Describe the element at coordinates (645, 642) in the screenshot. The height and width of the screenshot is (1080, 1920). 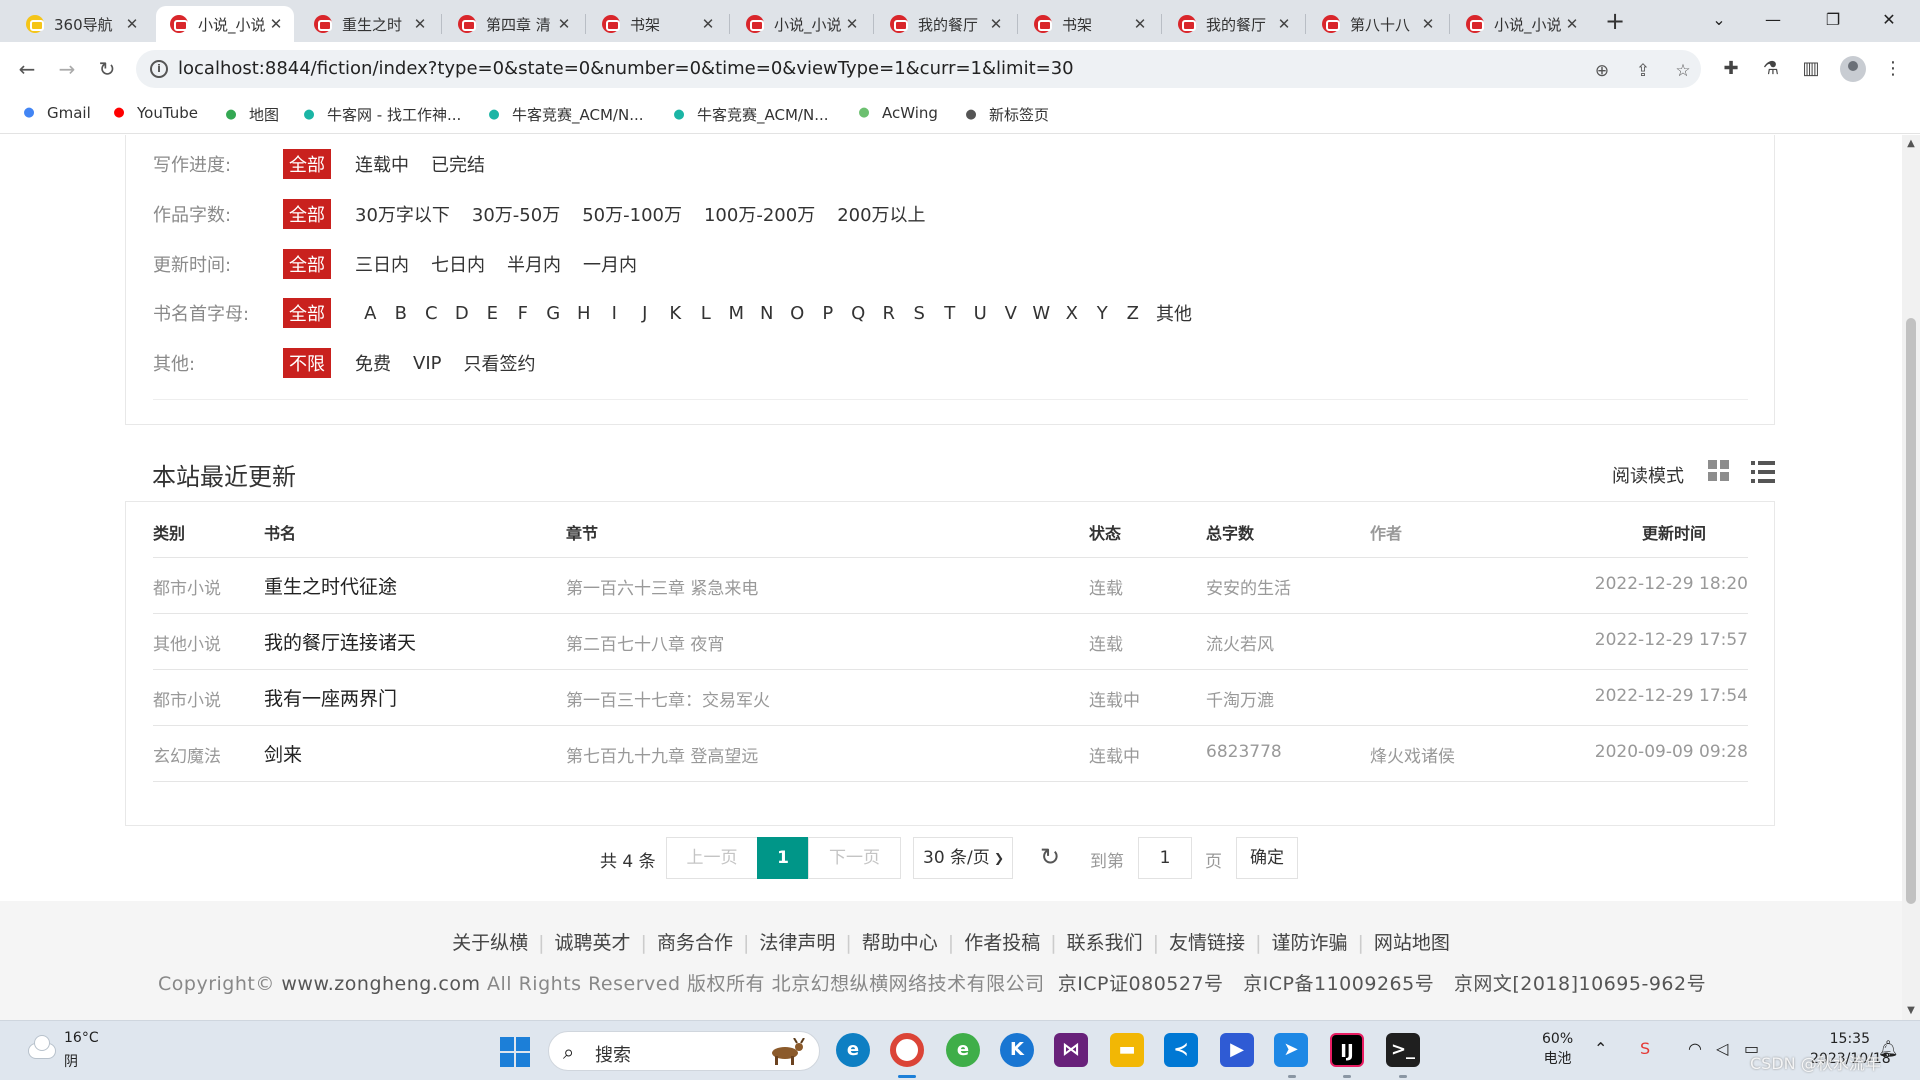
I see `cell-chapter: 第二百七十八章 夜宵` at that location.